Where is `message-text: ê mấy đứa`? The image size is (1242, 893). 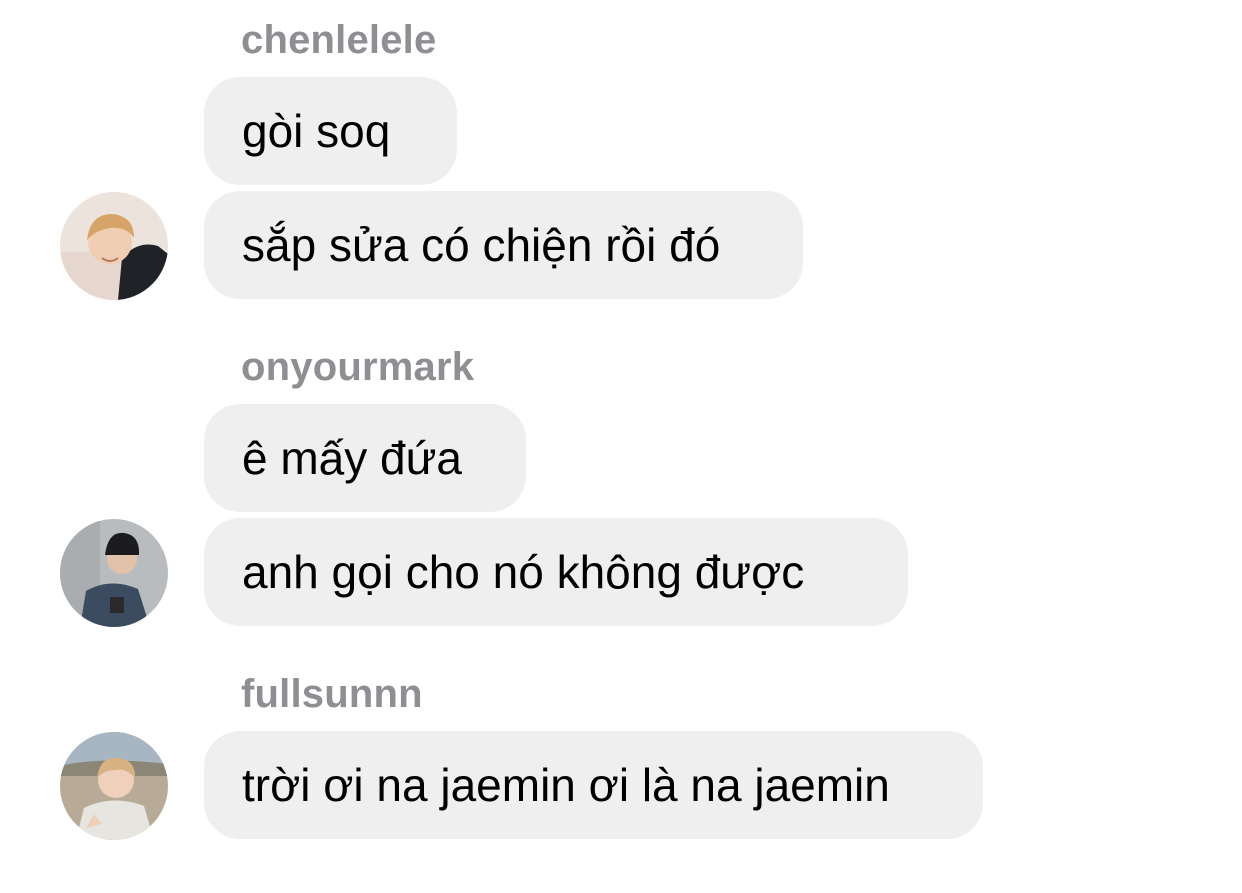 message-text: ê mấy đứa is located at coordinates (352, 458).